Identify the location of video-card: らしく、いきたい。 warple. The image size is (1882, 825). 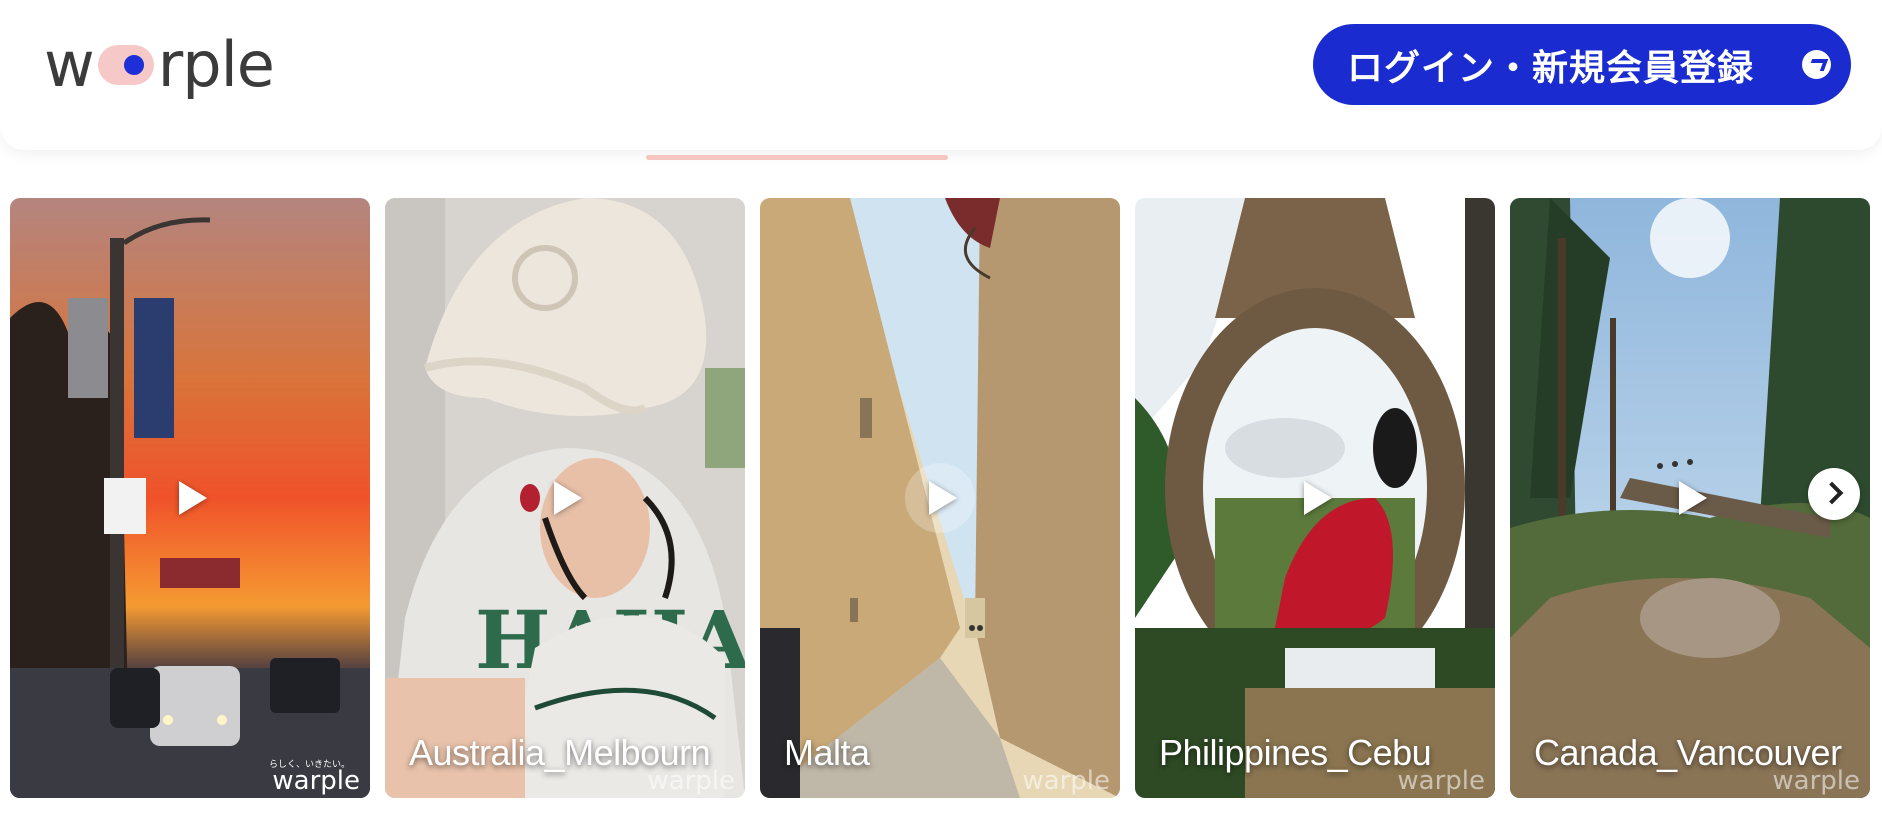
(190, 498).